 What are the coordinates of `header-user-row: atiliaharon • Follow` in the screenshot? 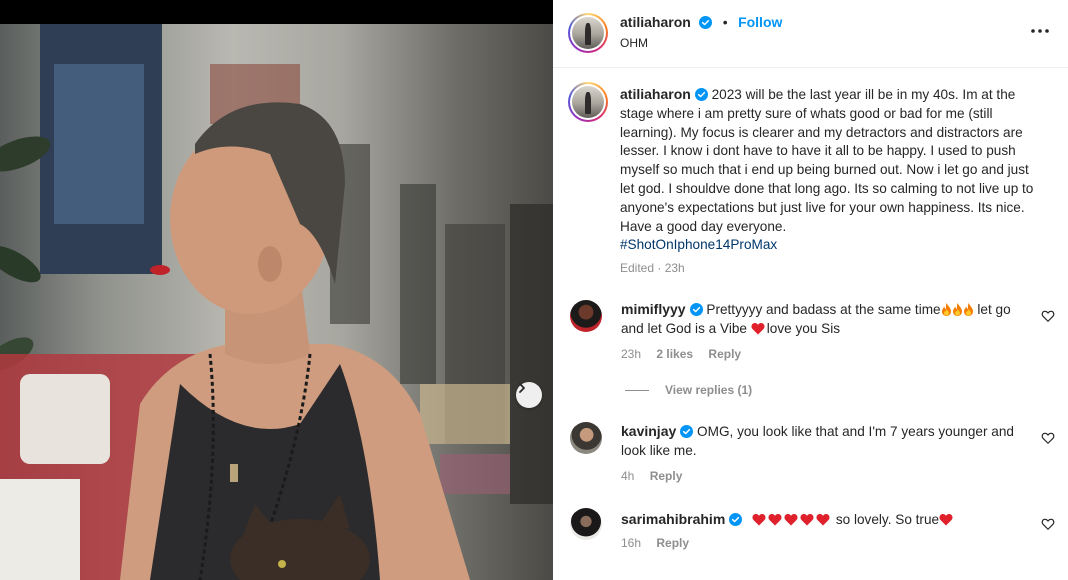 It's located at (701, 23).